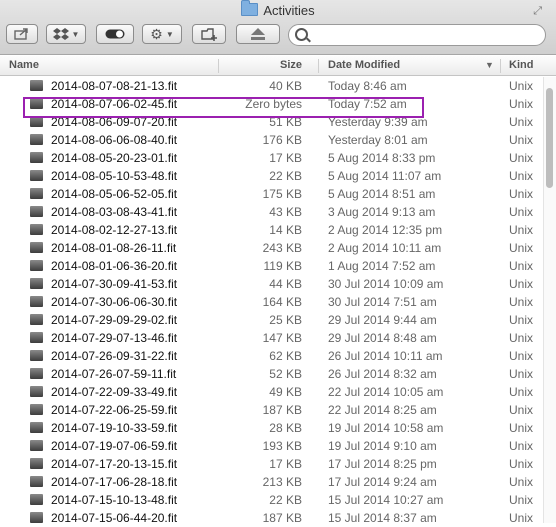  I want to click on file-size: 164 KB, so click(282, 302).